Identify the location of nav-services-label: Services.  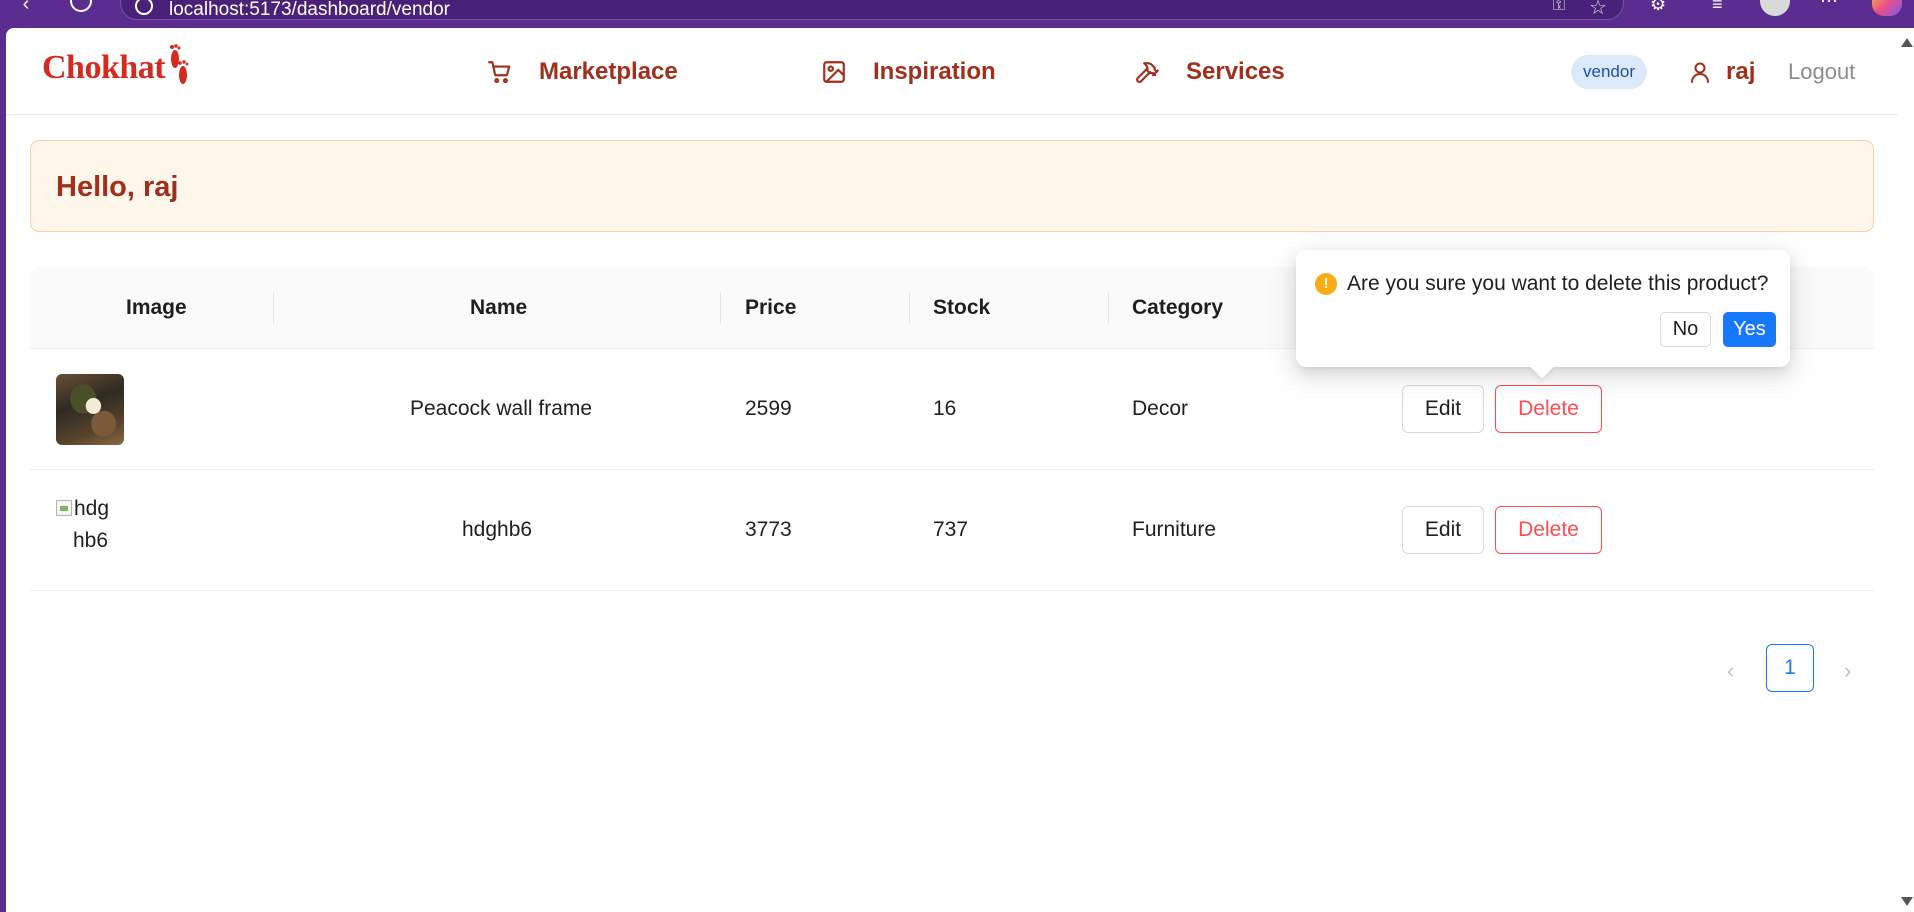
(1235, 71).